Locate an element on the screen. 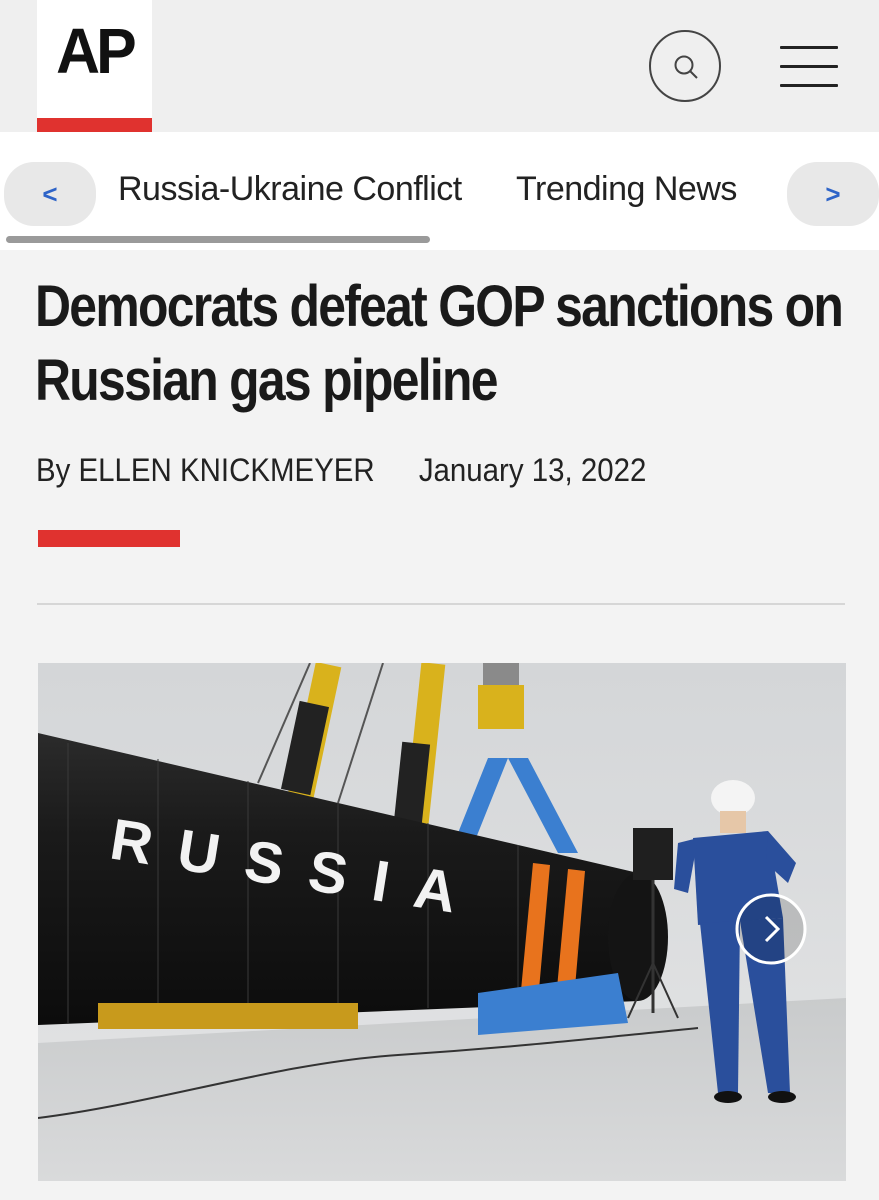 The image size is (879, 1200). nav-prev-button: < is located at coordinates (50, 194).